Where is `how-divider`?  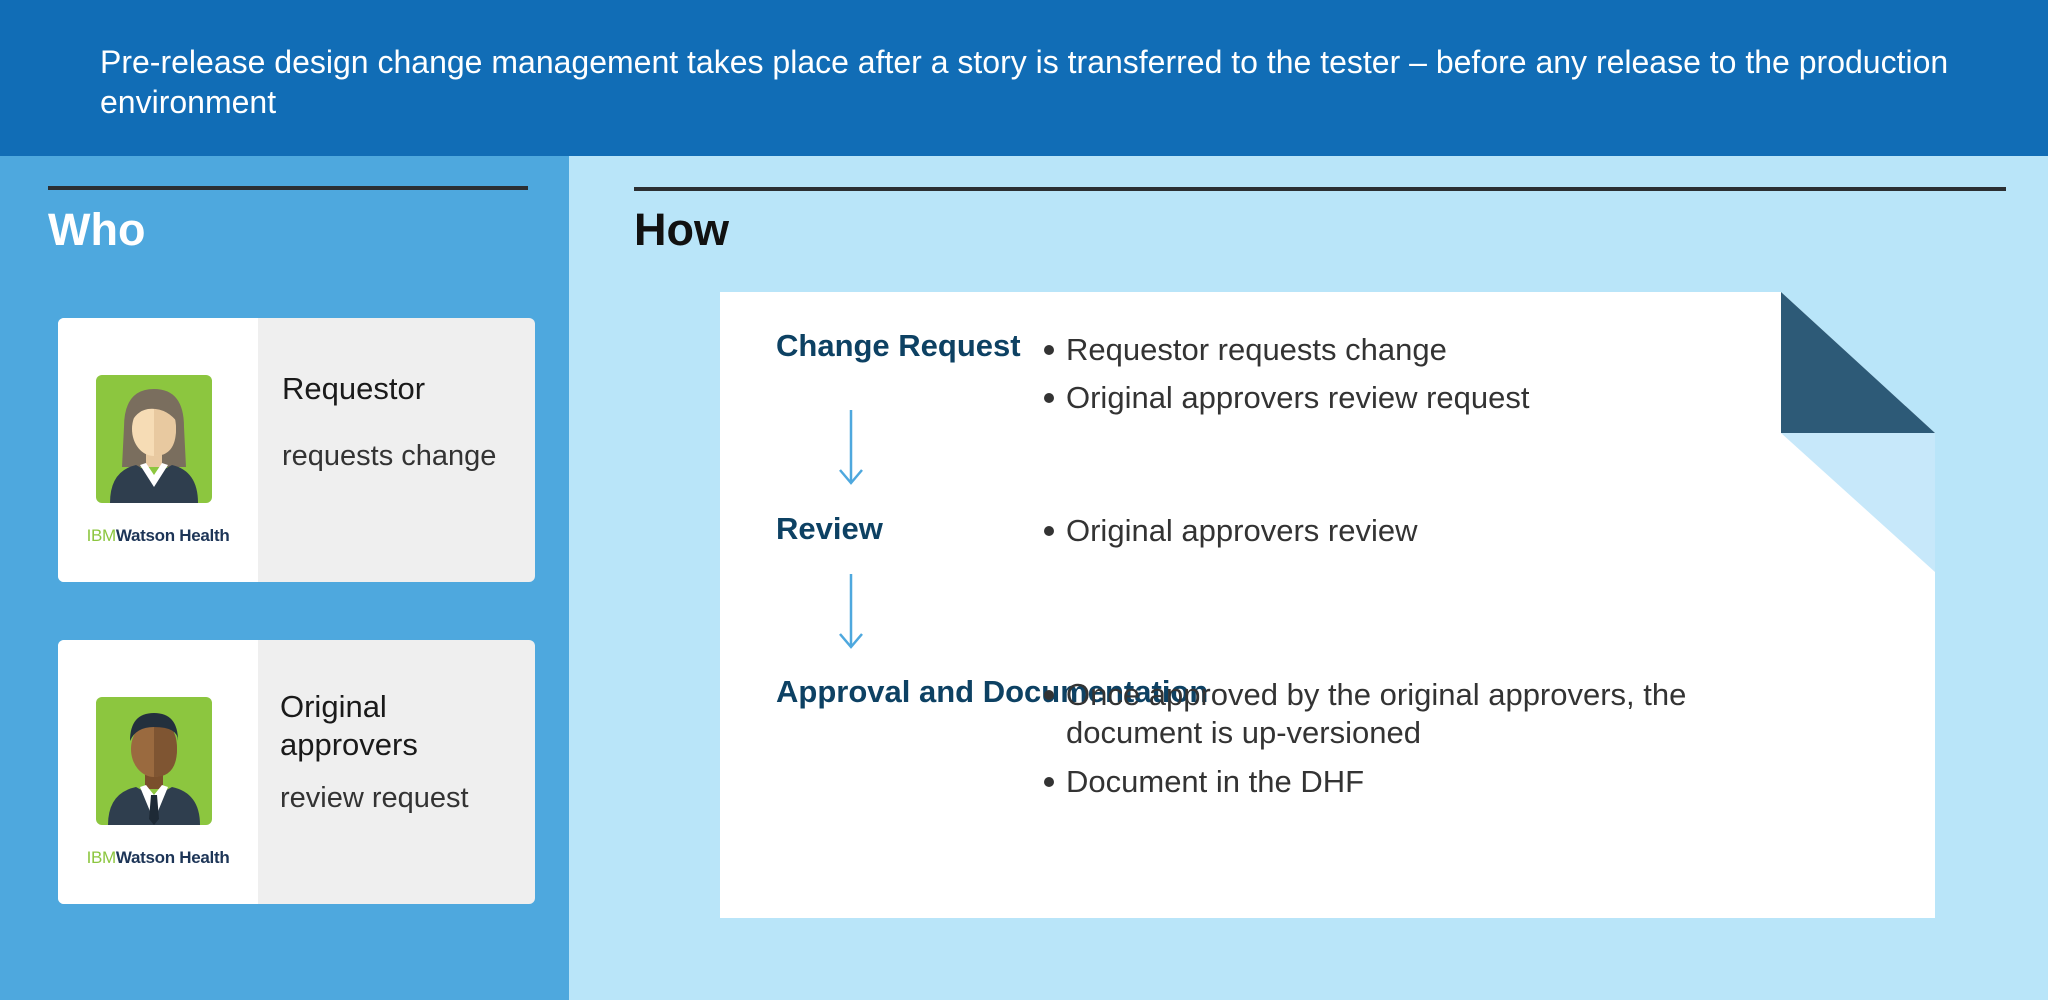 how-divider is located at coordinates (1320, 189).